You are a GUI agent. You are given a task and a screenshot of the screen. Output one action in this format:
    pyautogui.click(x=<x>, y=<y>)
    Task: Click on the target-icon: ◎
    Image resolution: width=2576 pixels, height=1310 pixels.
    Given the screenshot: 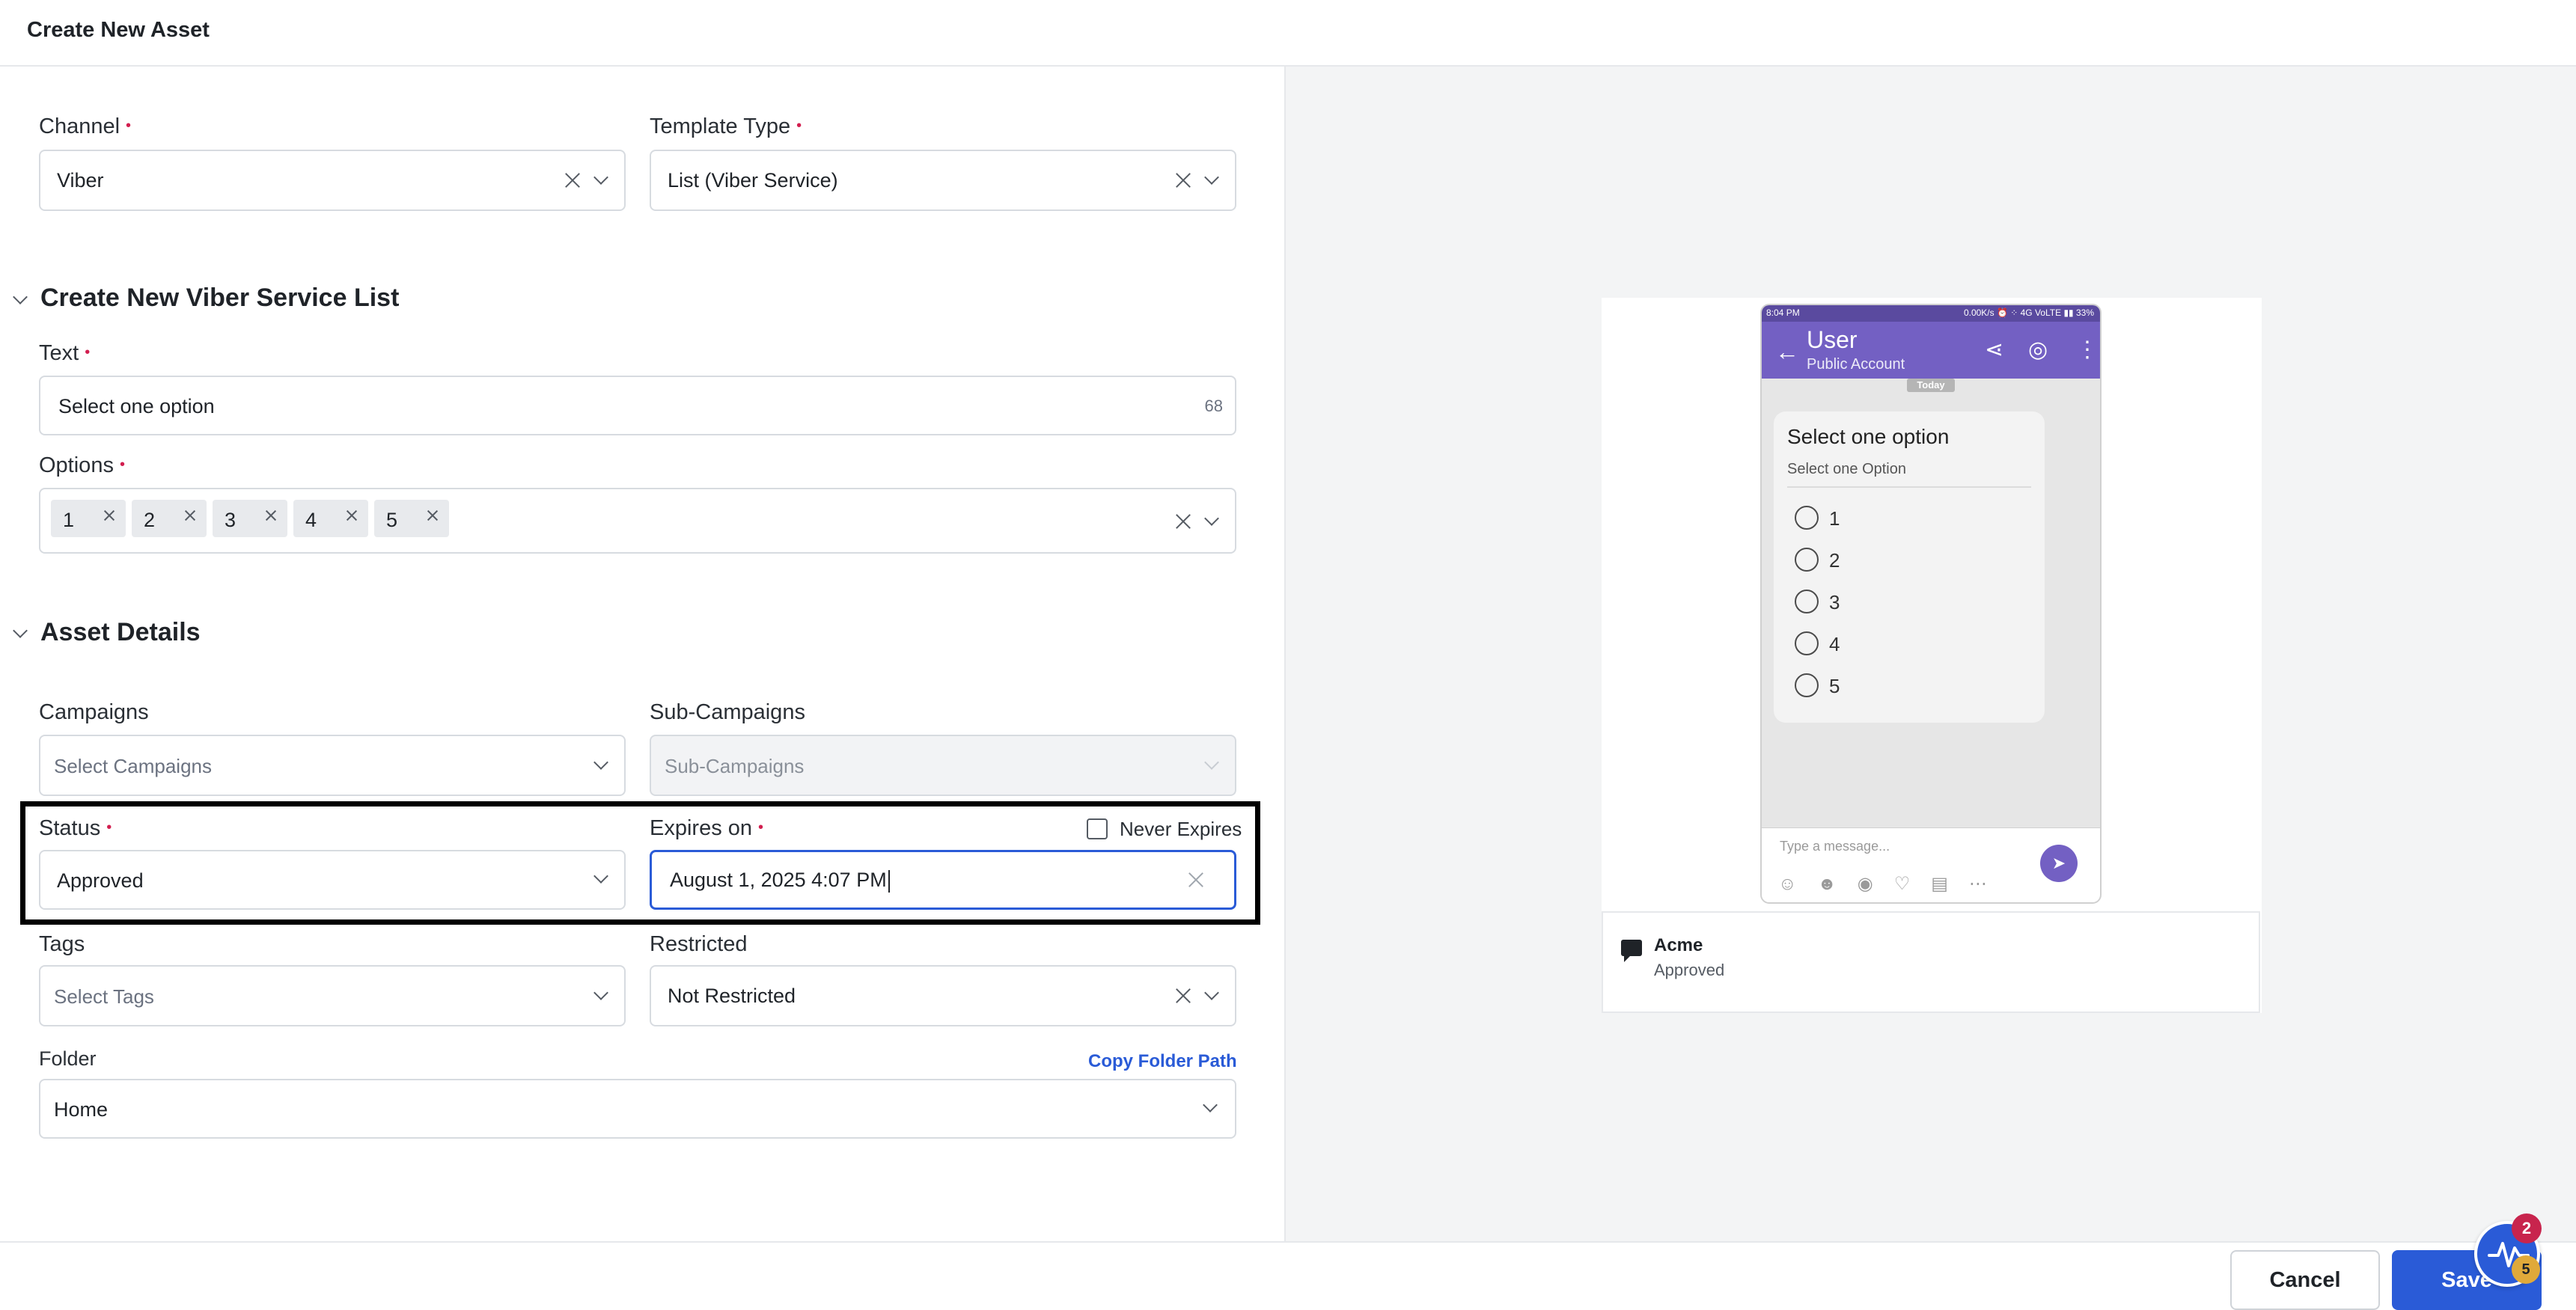 What is the action you would take?
    pyautogui.click(x=2038, y=349)
    